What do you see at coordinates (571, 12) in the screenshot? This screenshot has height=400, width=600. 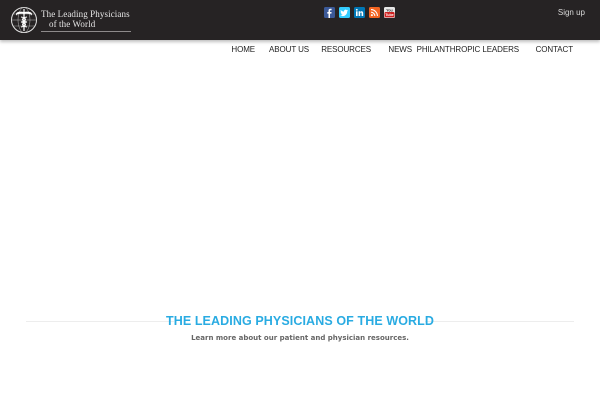 I see `sign-up-link: Sign up` at bounding box center [571, 12].